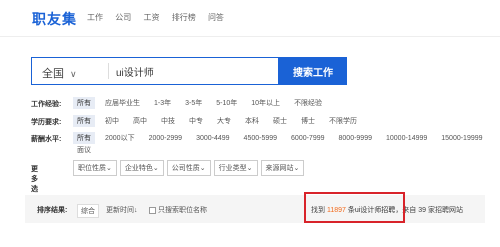 Image resolution: width=500 pixels, height=247 pixels. Describe the element at coordinates (461, 138) in the screenshot. I see `filter-option: 15000-19999` at that location.